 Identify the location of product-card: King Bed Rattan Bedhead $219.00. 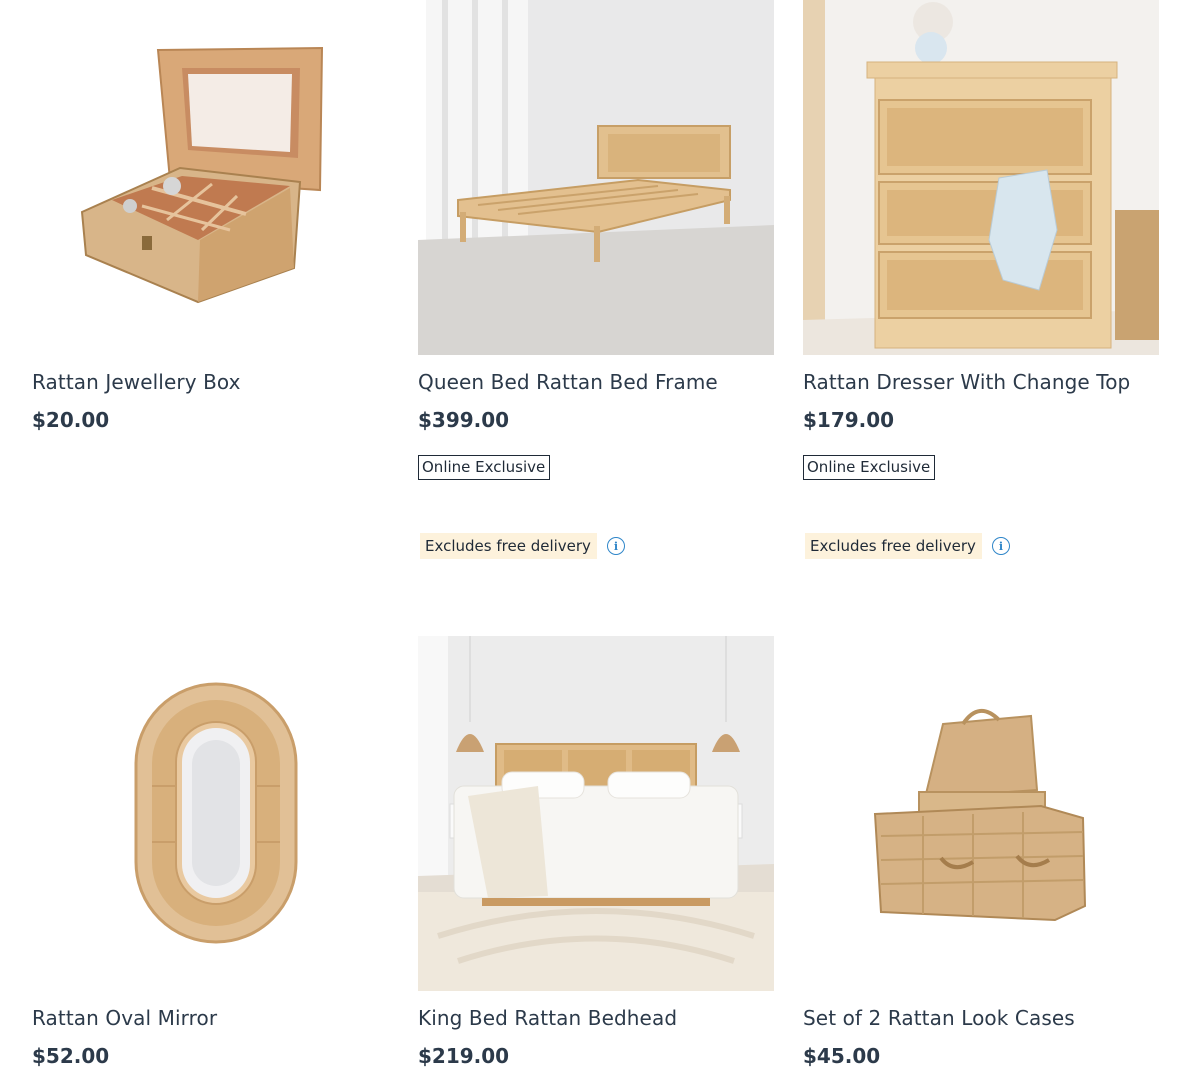
(596, 852).